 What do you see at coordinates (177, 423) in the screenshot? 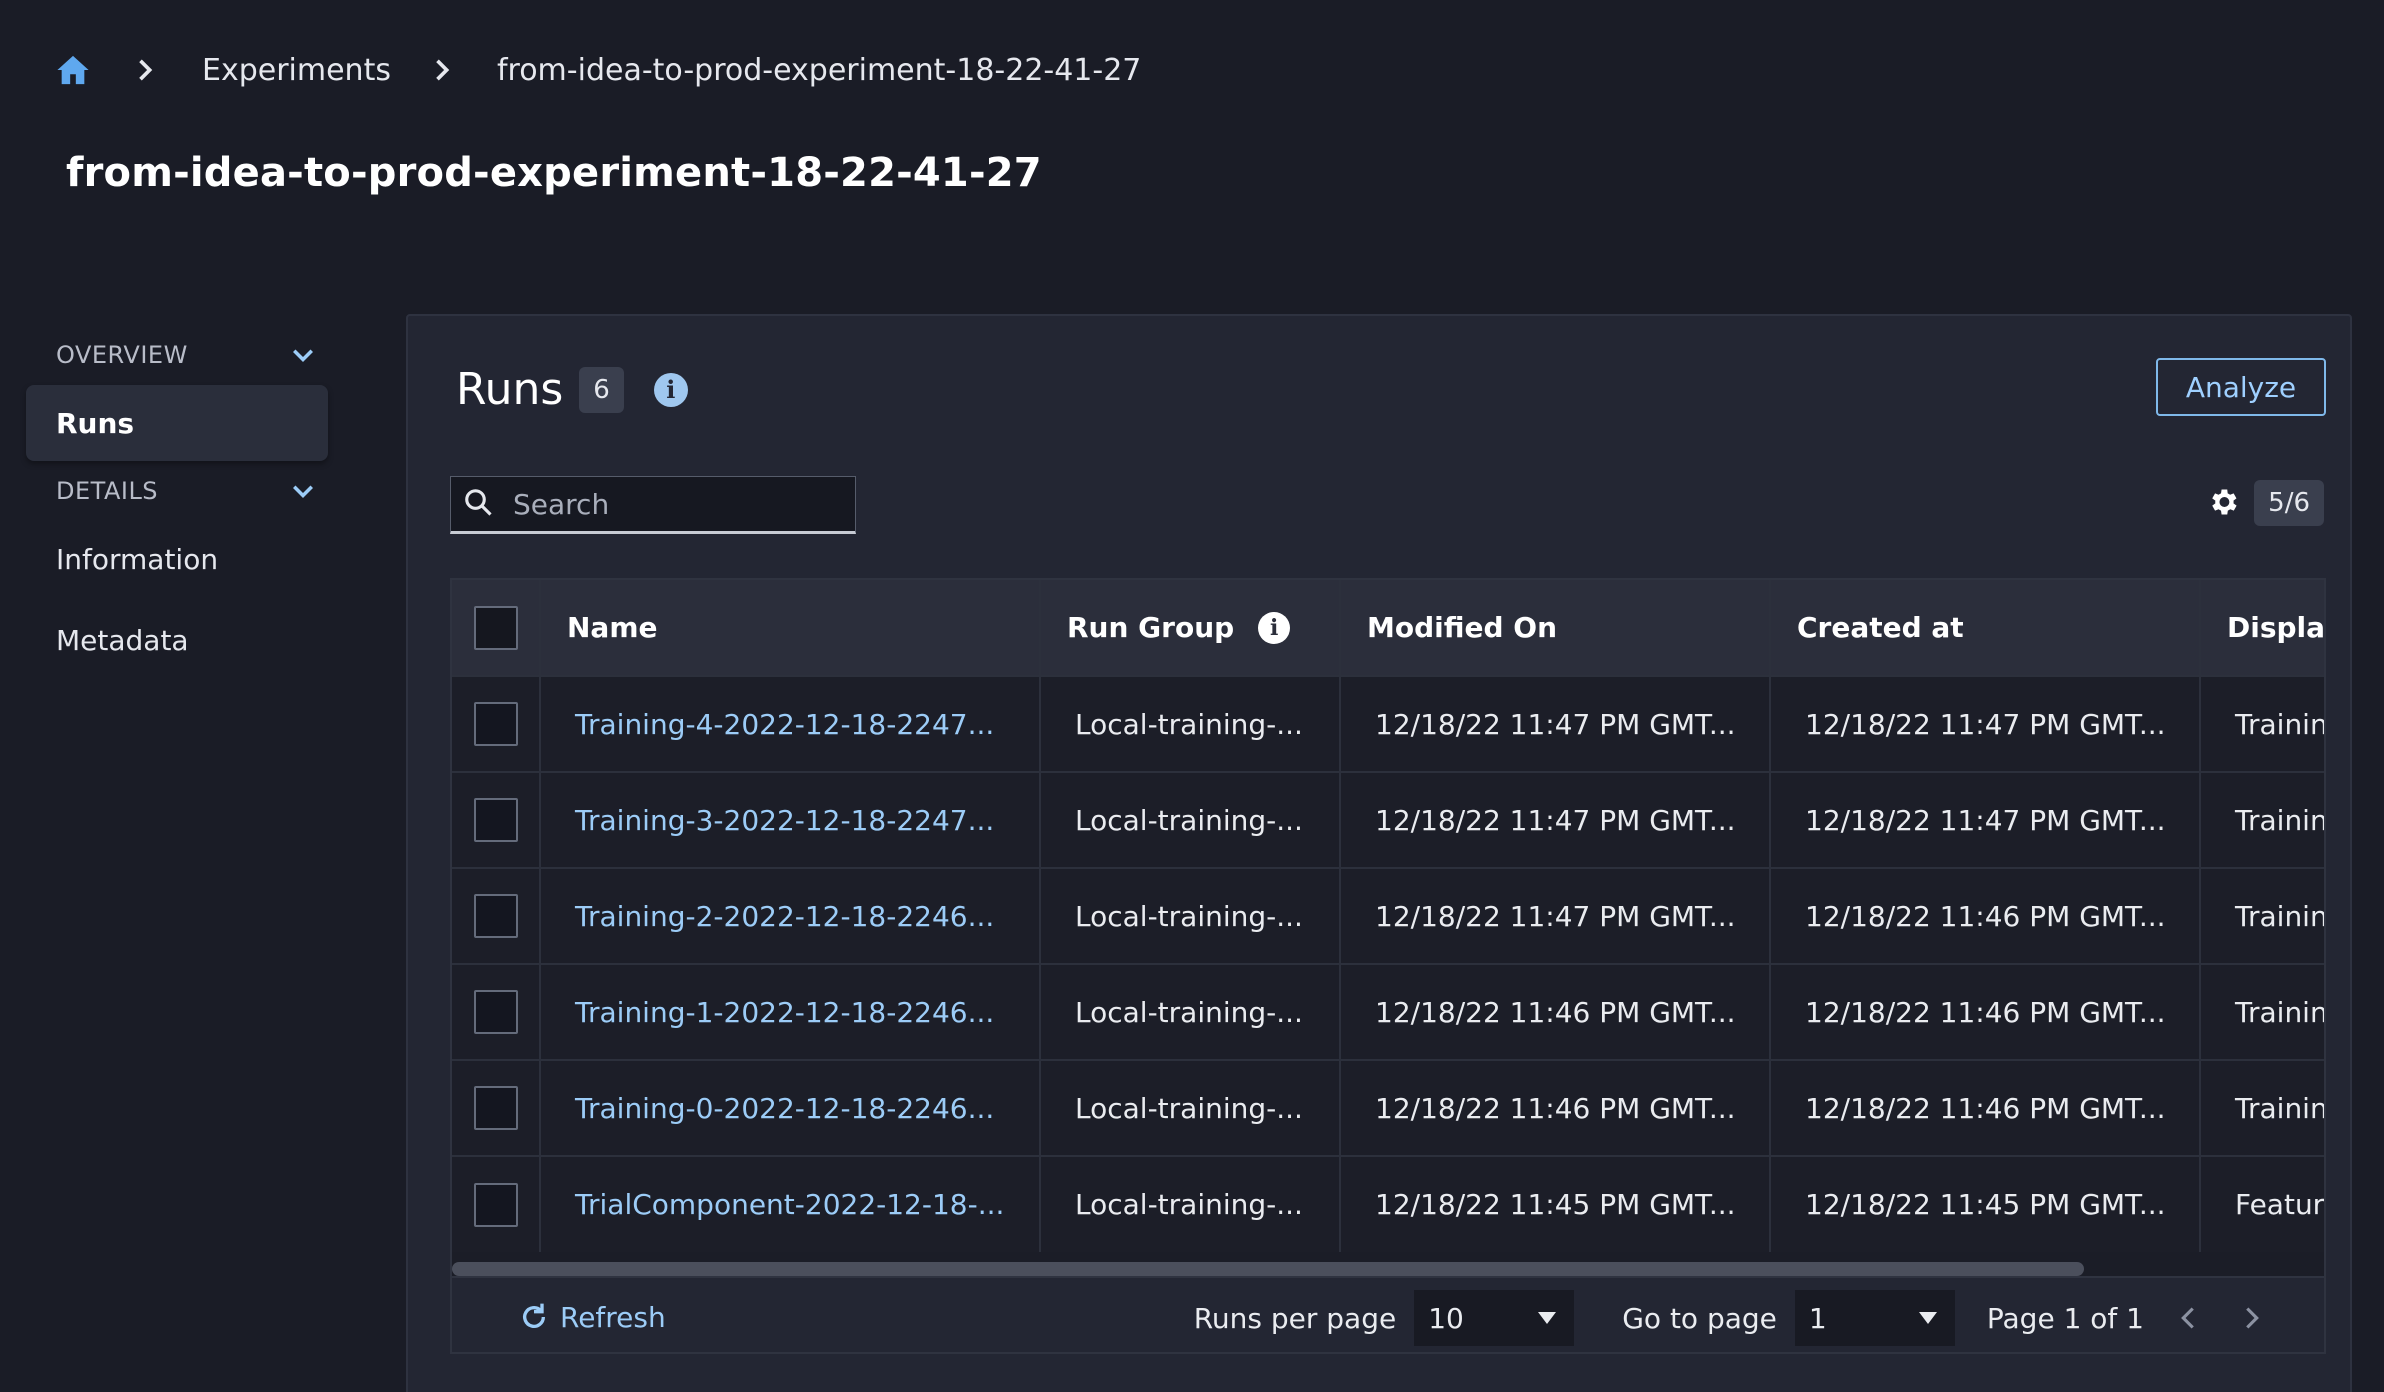
I see `sidebar-item-runs: Runs` at bounding box center [177, 423].